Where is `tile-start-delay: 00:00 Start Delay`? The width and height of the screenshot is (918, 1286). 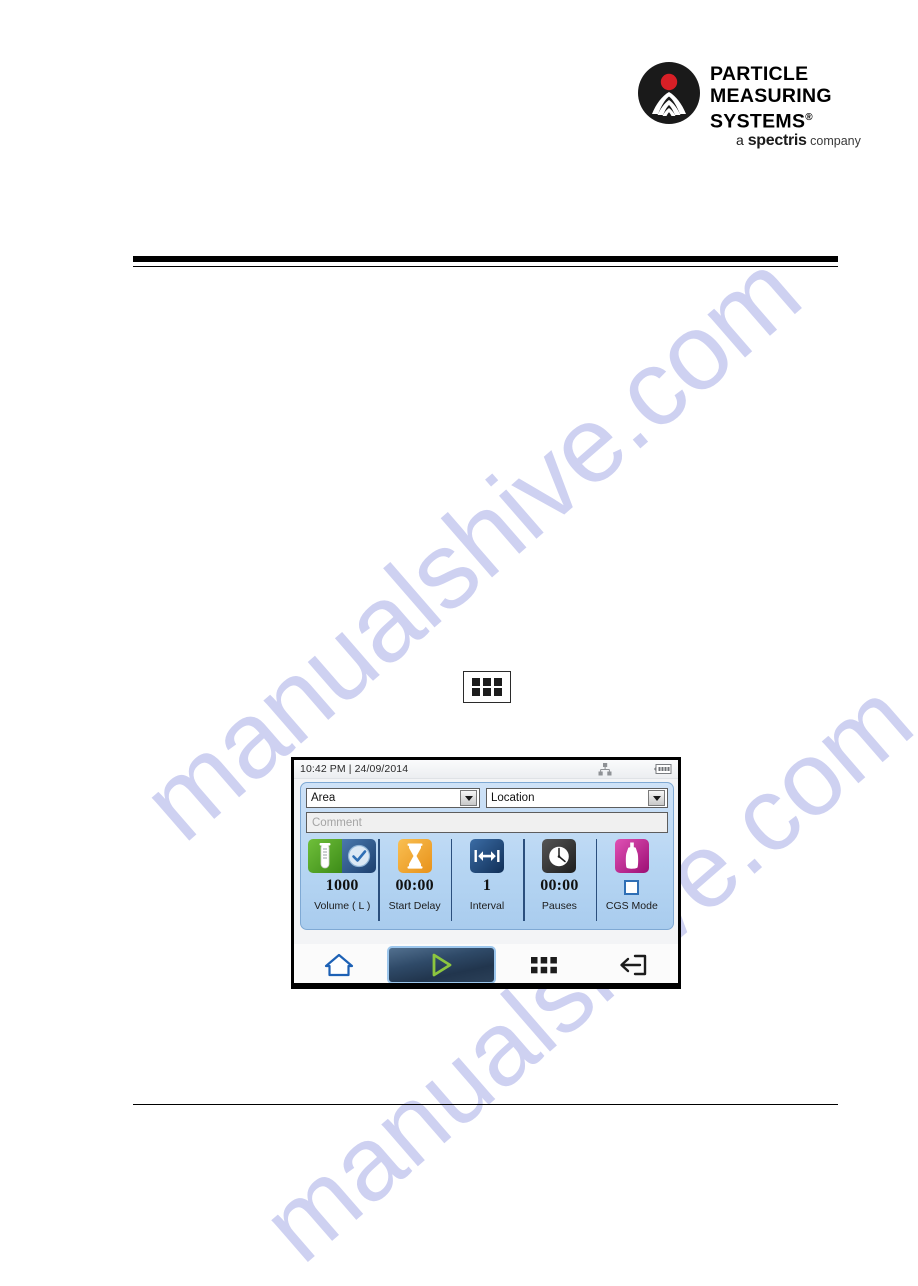
tile-start-delay: 00:00 Start Delay is located at coordinates (414, 882).